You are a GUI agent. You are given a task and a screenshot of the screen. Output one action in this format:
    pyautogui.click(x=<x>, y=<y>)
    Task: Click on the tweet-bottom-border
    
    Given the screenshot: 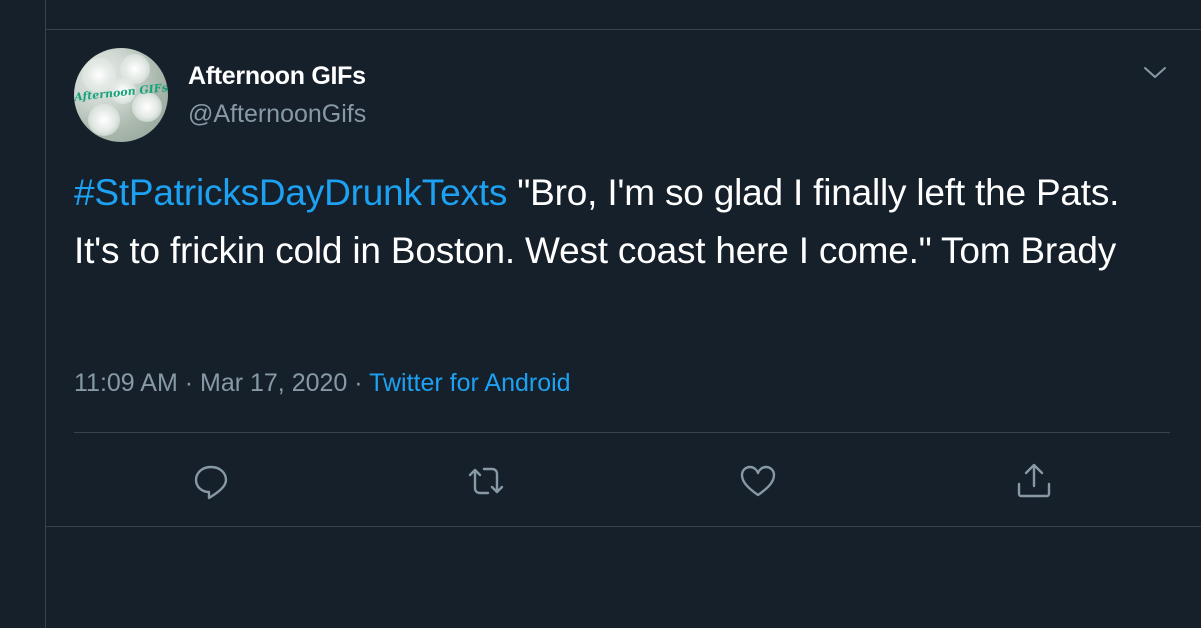 What is the action you would take?
    pyautogui.click(x=623, y=526)
    